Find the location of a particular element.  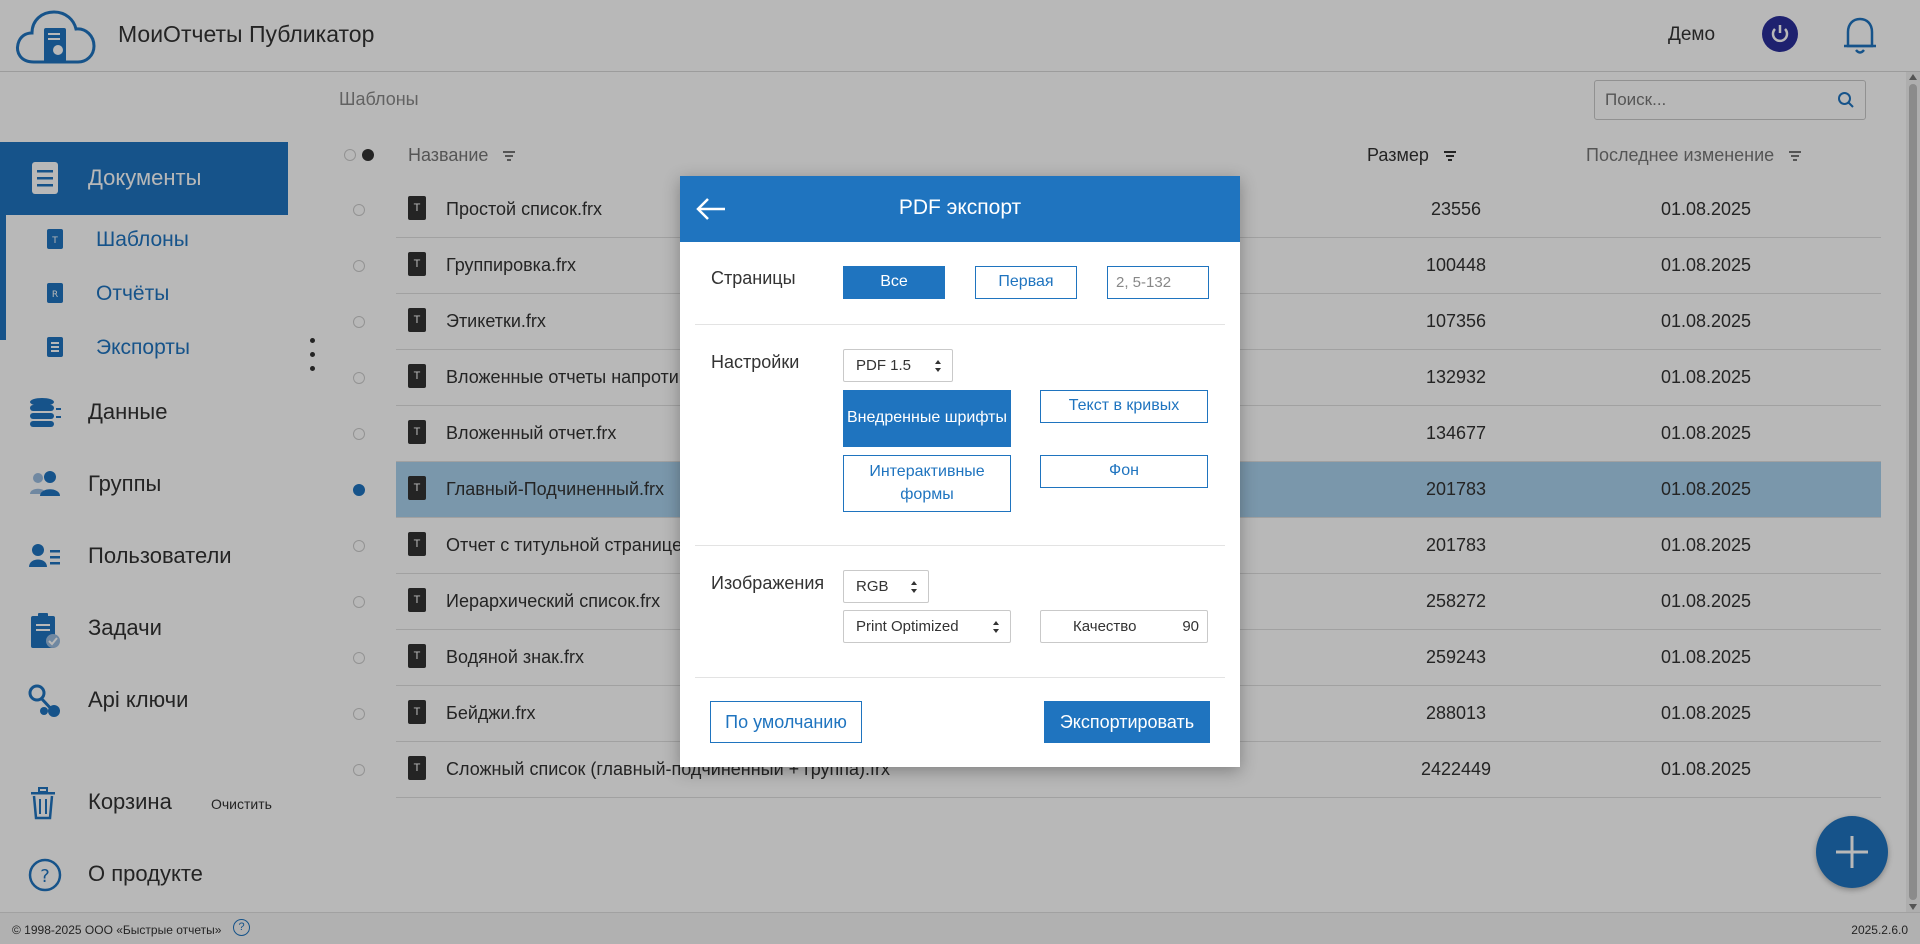

select-value: Print Optimized is located at coordinates (907, 626).